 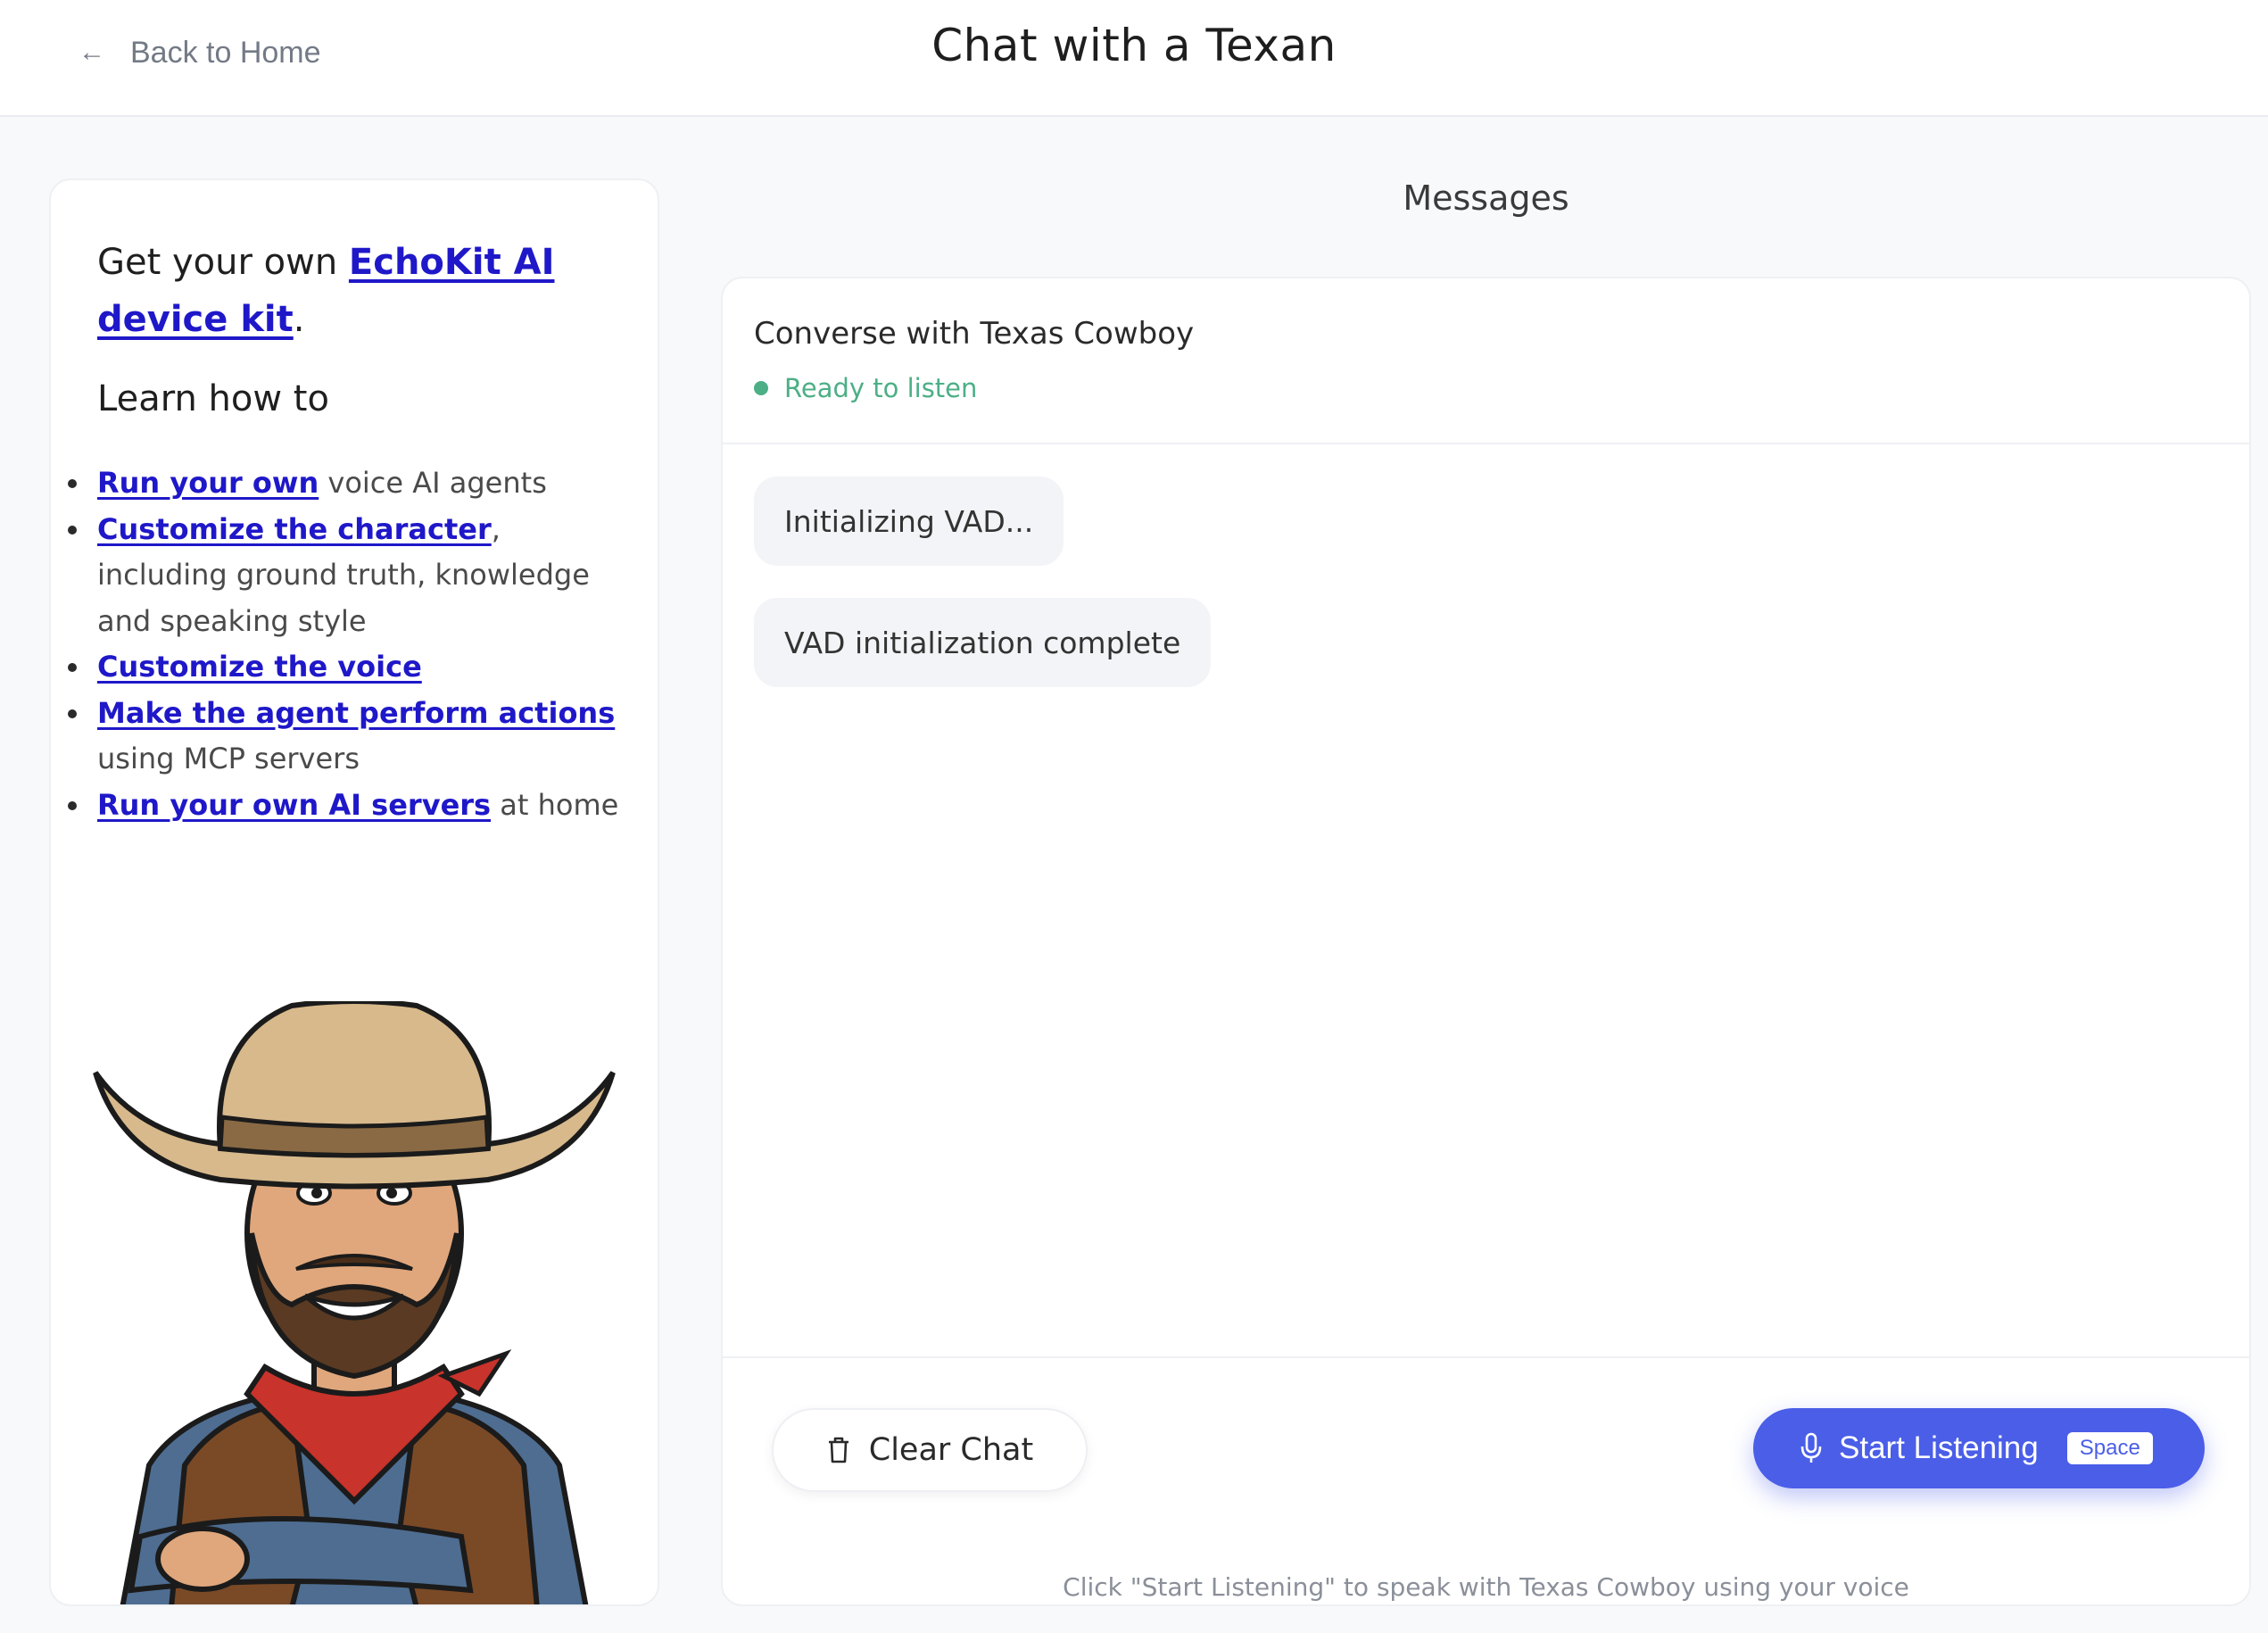 I want to click on list-item: Run your own voice AI agents, so click(x=350, y=483).